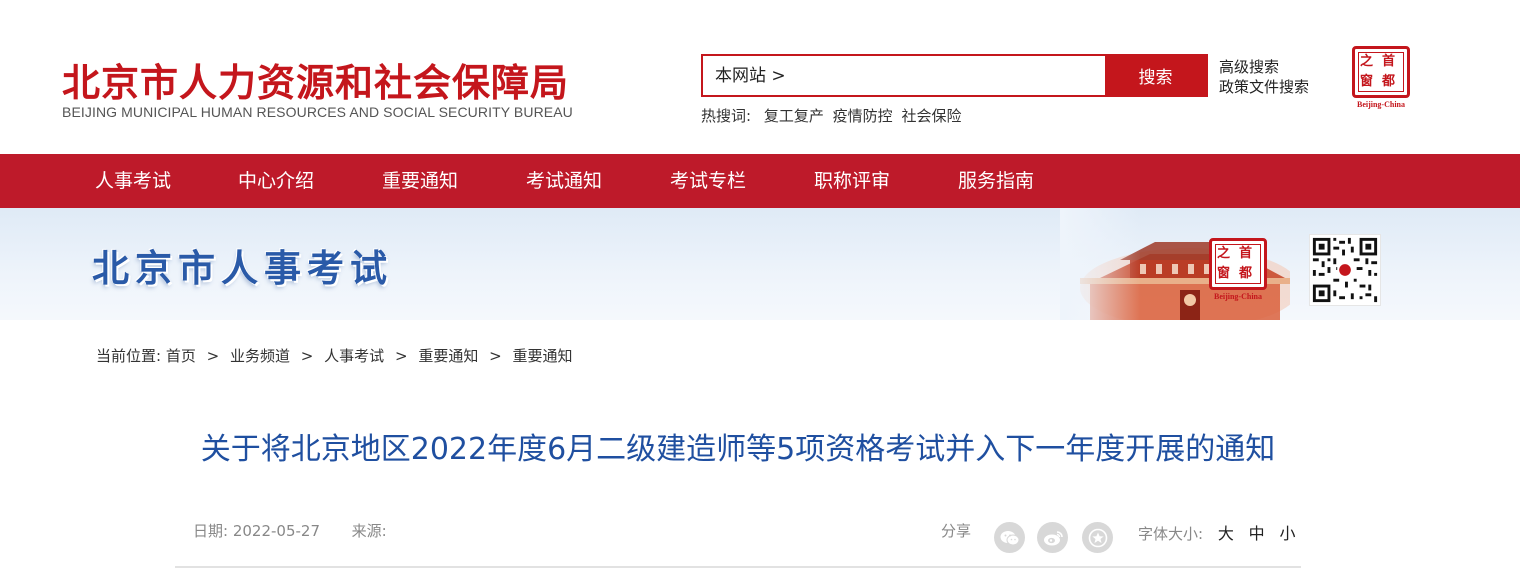  What do you see at coordinates (708, 181) in the screenshot?
I see `nav-item-exam-column: 考试专栏` at bounding box center [708, 181].